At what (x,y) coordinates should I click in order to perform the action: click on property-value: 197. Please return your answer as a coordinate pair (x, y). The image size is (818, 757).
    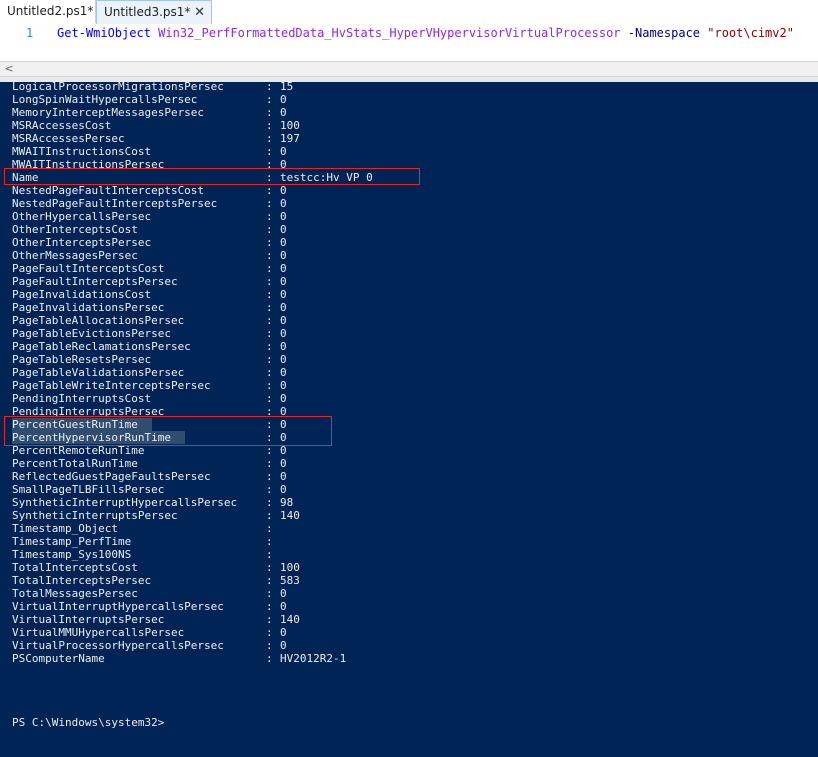
    Looking at the image, I should click on (290, 138).